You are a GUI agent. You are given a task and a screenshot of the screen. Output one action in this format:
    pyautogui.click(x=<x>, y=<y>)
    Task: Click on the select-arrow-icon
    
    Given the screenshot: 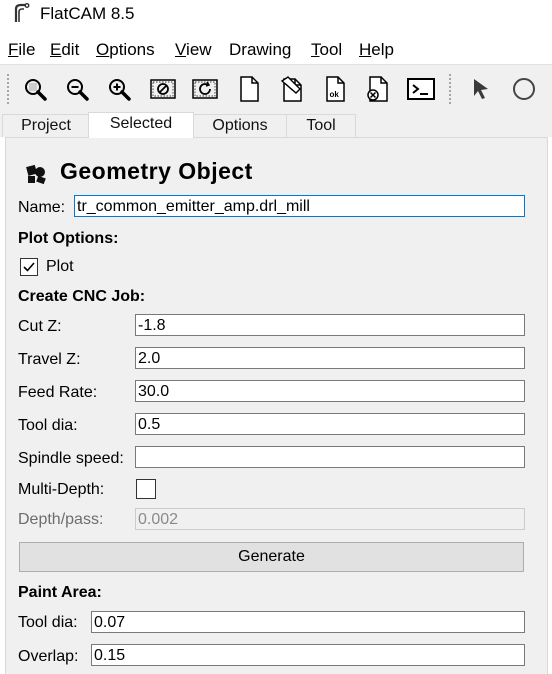 What is the action you would take?
    pyautogui.click(x=481, y=89)
    